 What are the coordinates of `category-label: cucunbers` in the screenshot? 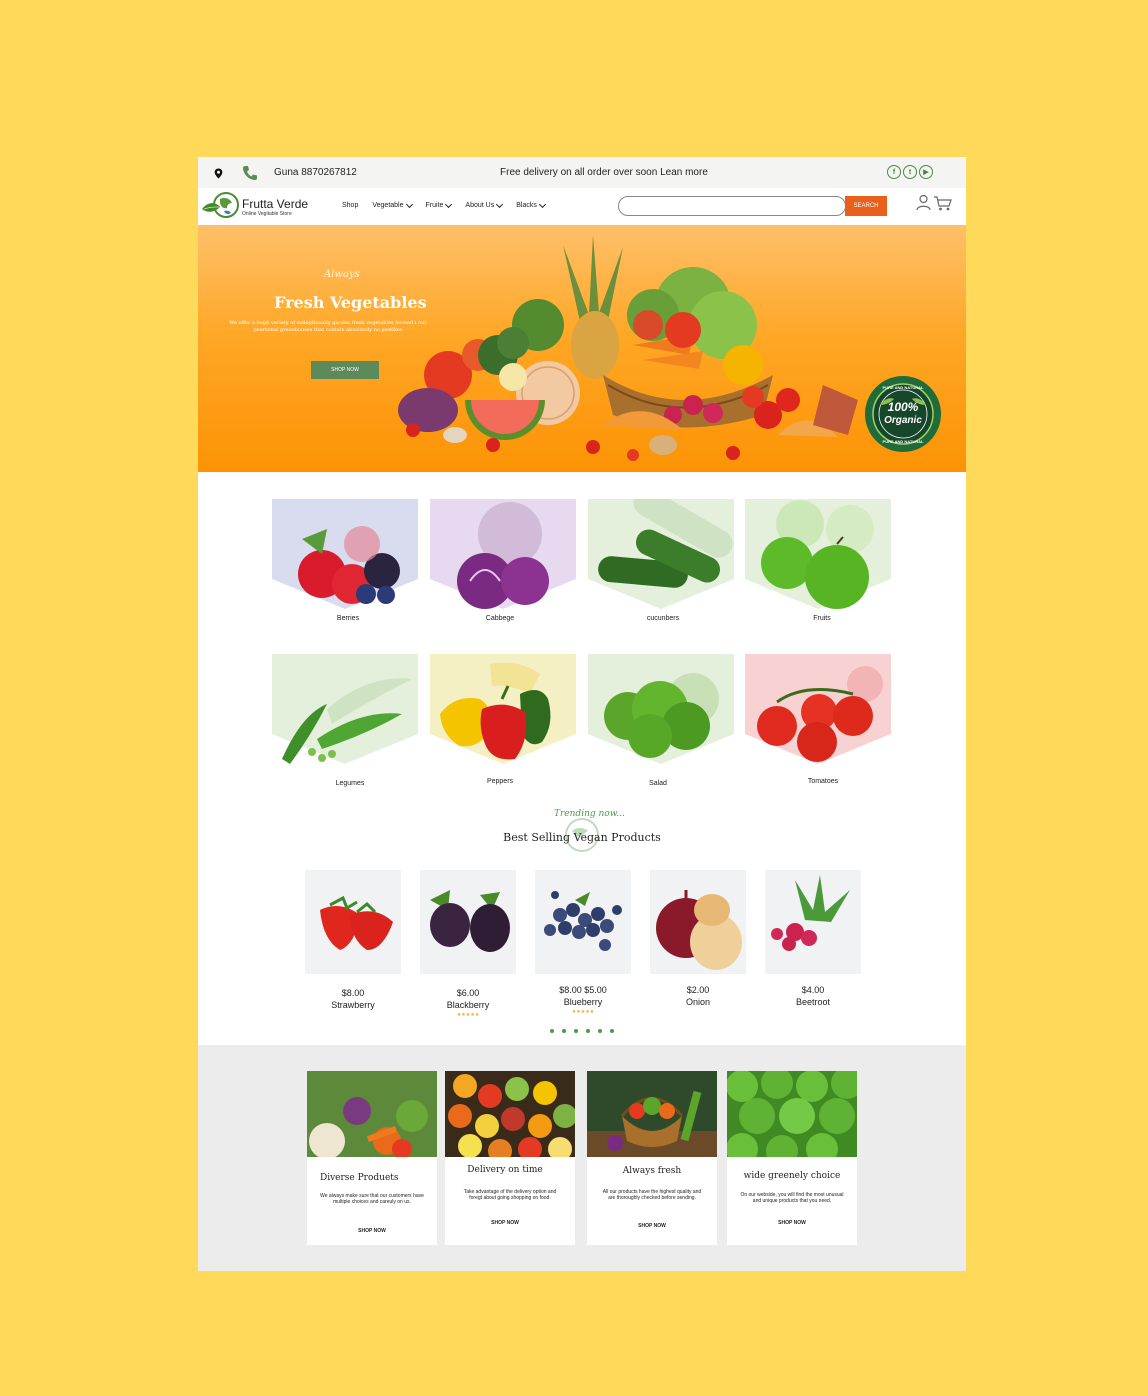 It's located at (663, 618).